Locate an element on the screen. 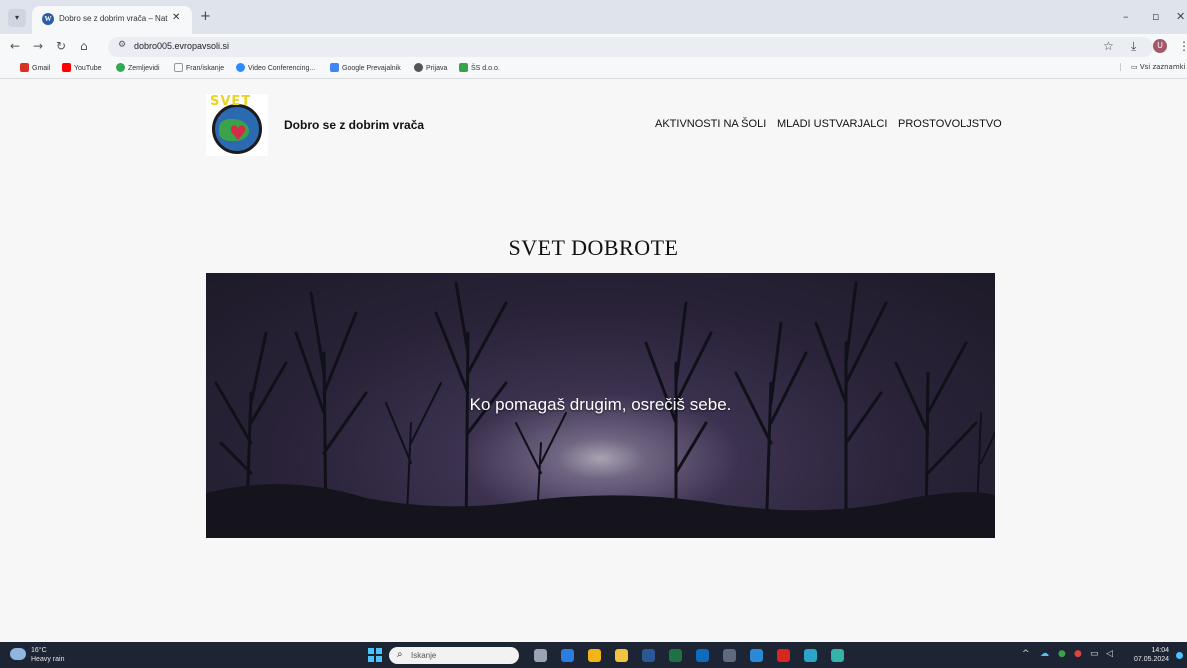 The height and width of the screenshot is (668, 1187). browser-tab: W Dobro se z dobrim vrača – Nat ✕ is located at coordinates (112, 20).